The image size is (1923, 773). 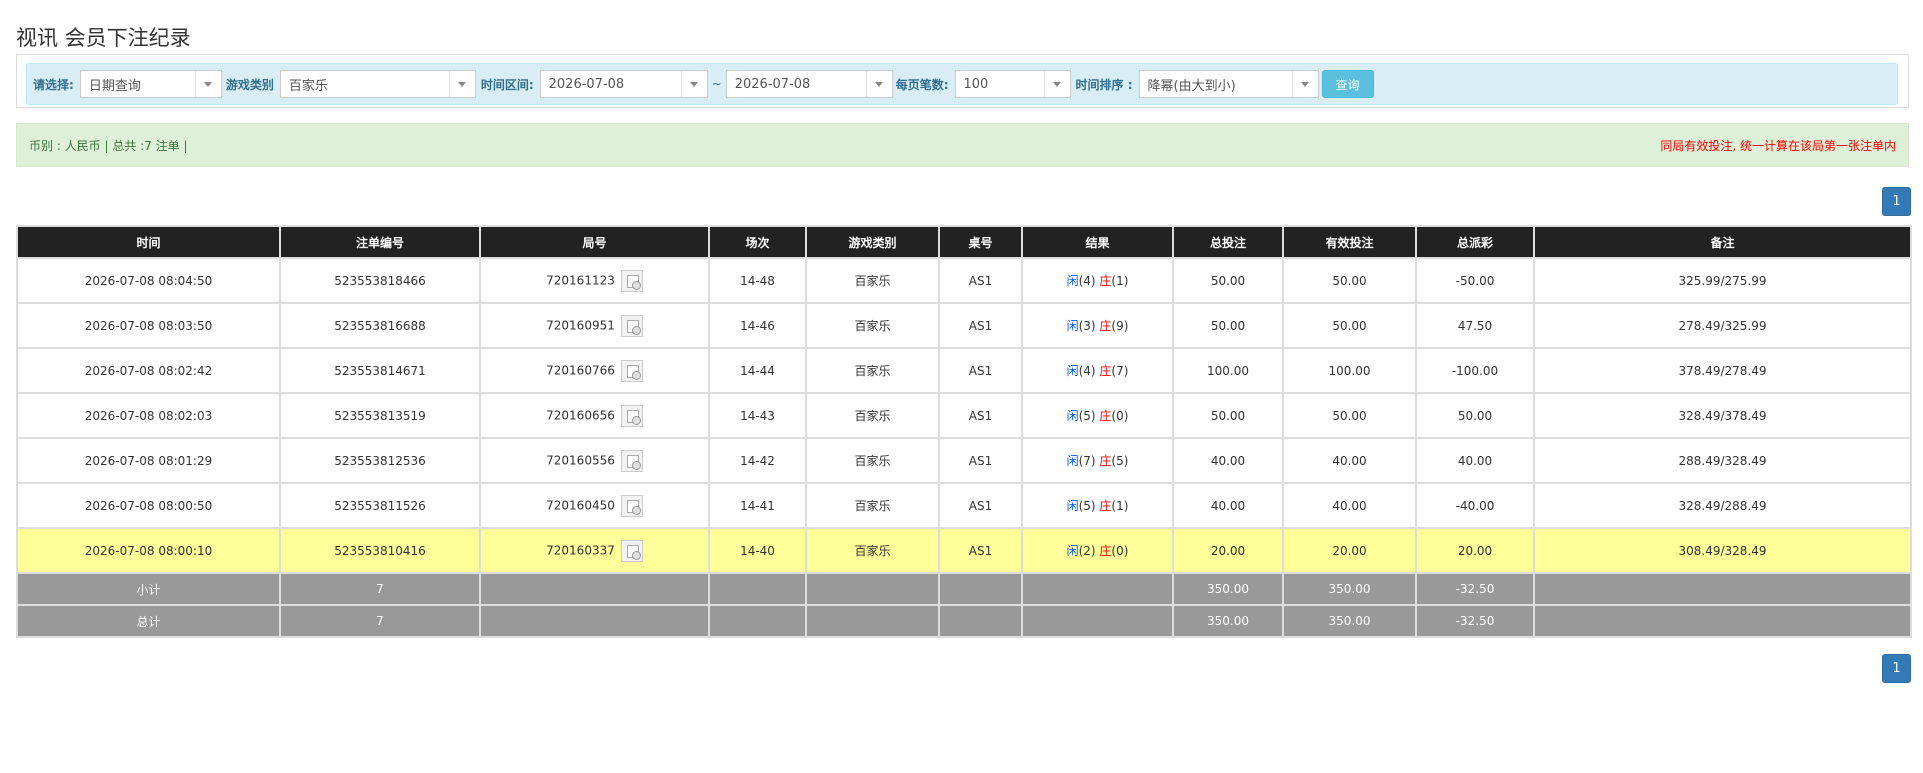 I want to click on cell-remark: 325.99/275.99, so click(x=1722, y=280).